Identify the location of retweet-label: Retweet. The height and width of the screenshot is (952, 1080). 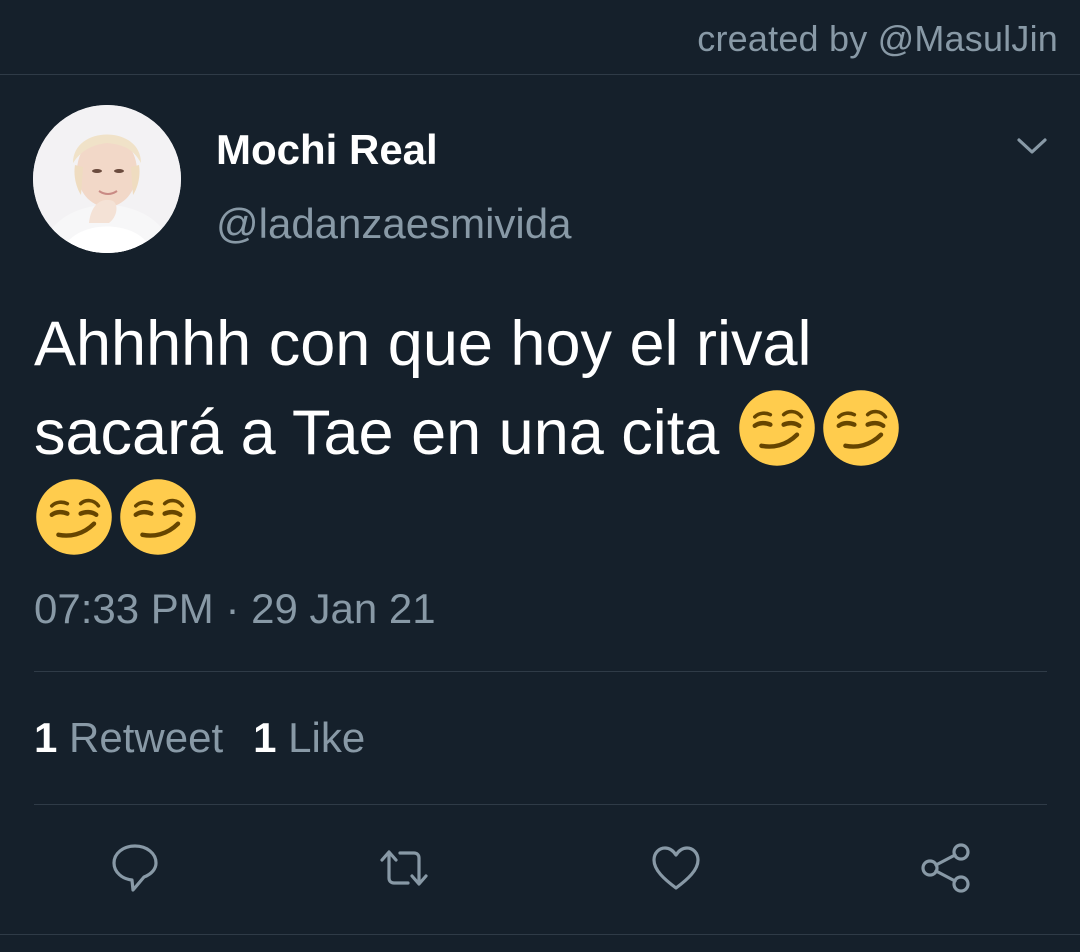
(146, 737).